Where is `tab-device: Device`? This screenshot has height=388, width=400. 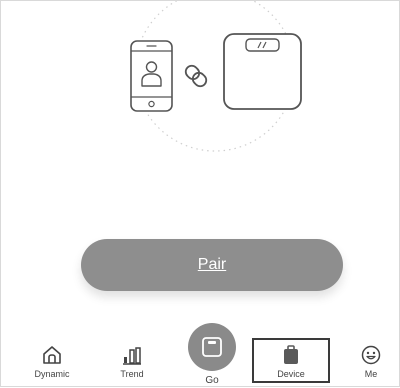
tab-device: Device is located at coordinates (291, 361).